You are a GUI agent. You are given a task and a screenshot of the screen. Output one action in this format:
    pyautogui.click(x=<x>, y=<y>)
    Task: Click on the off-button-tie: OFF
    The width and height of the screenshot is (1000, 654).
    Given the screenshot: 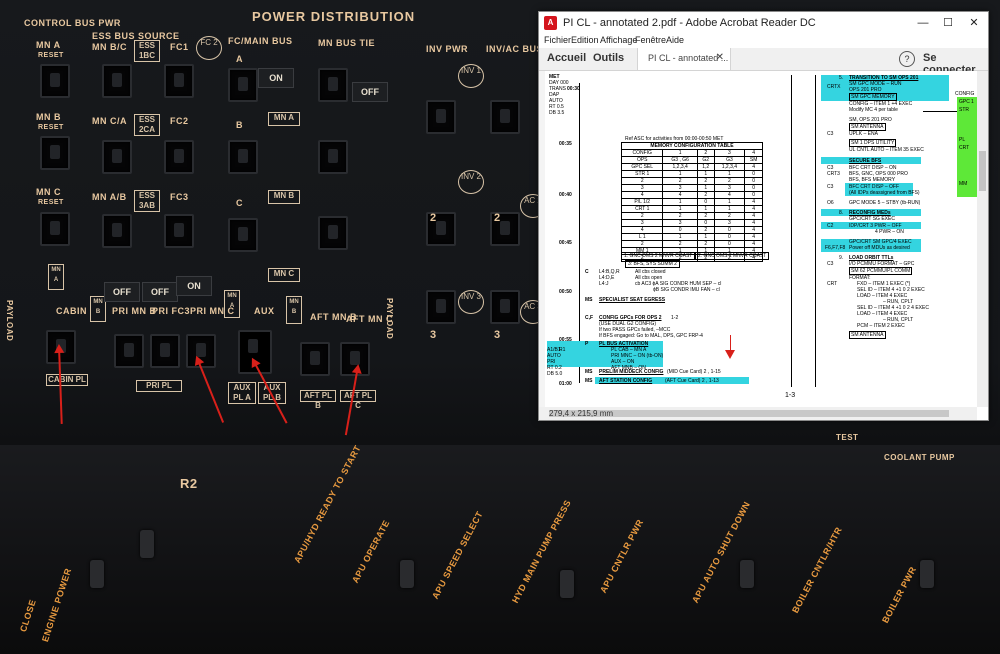 What is the action you would take?
    pyautogui.click(x=370, y=92)
    